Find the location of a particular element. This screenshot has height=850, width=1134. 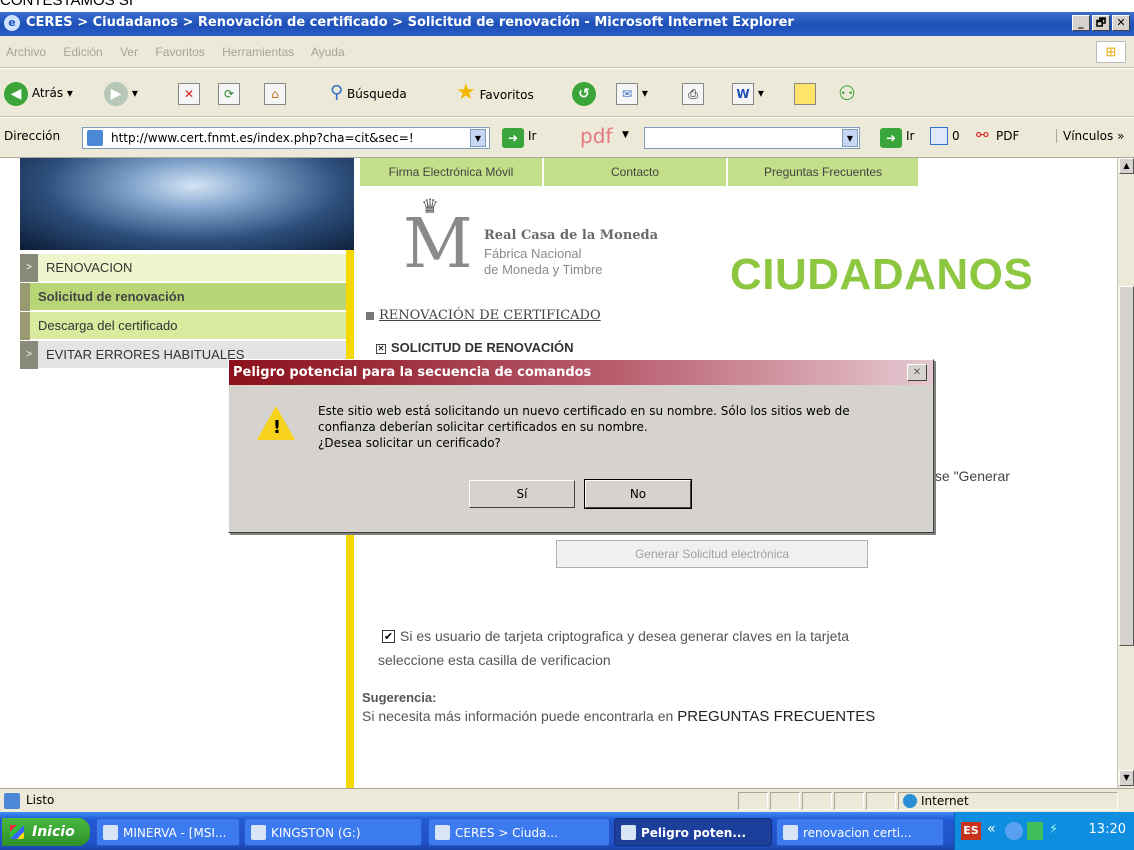

stop-button: ✕ is located at coordinates (189, 93).